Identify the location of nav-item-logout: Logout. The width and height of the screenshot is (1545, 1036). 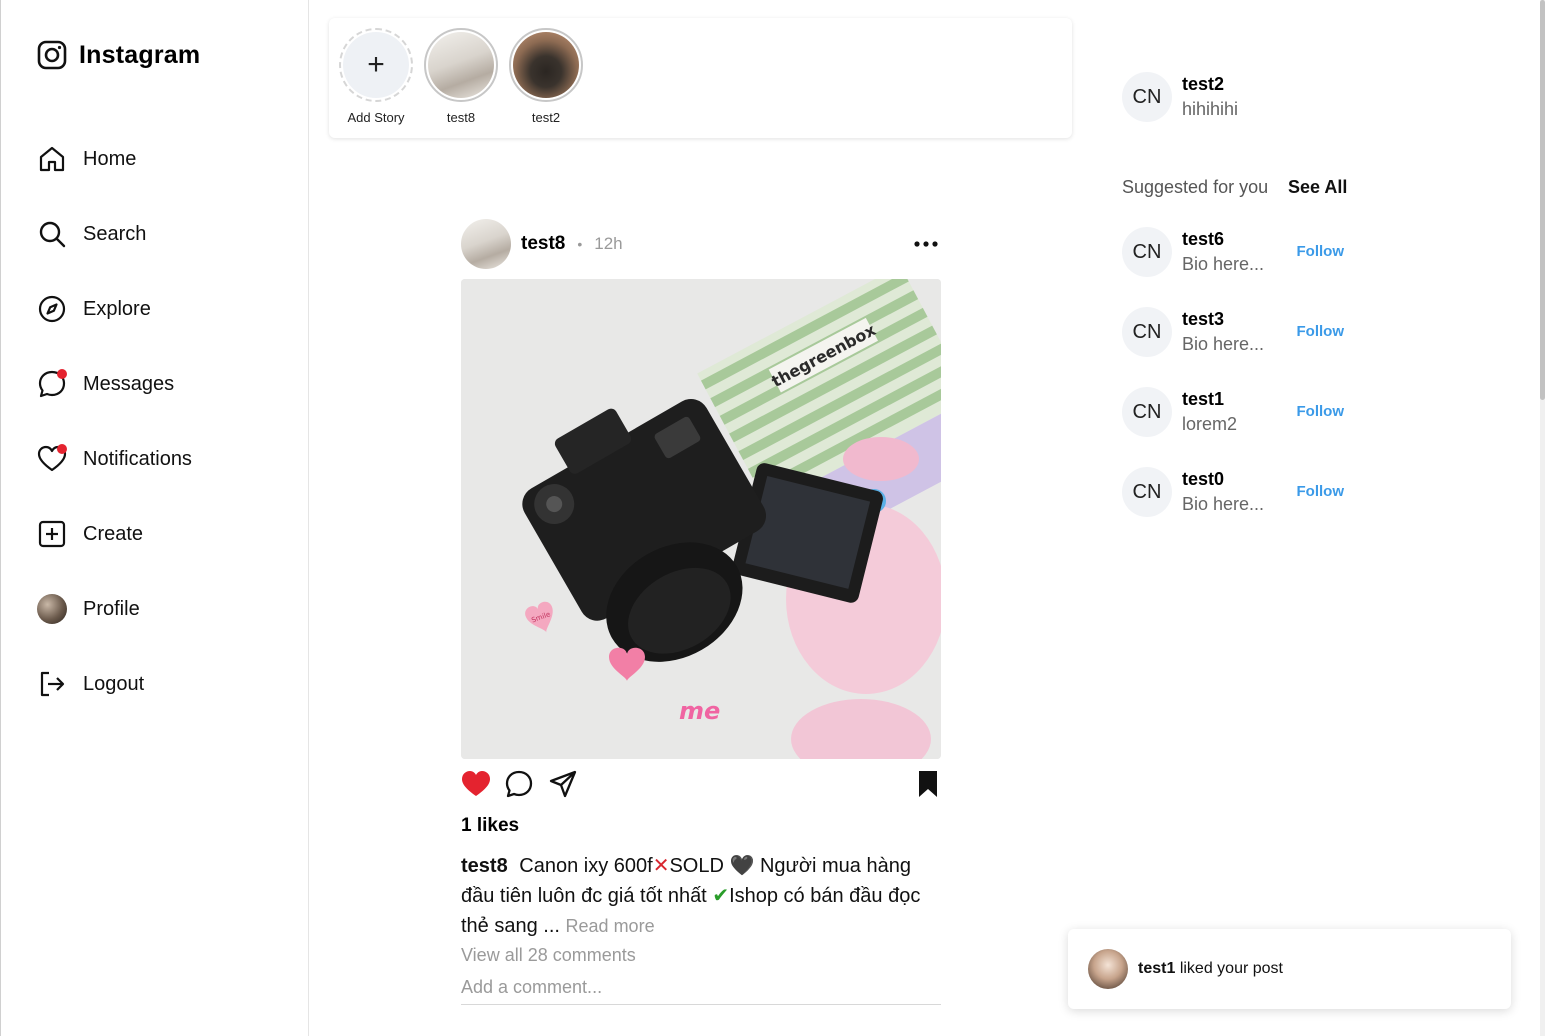
(90, 684).